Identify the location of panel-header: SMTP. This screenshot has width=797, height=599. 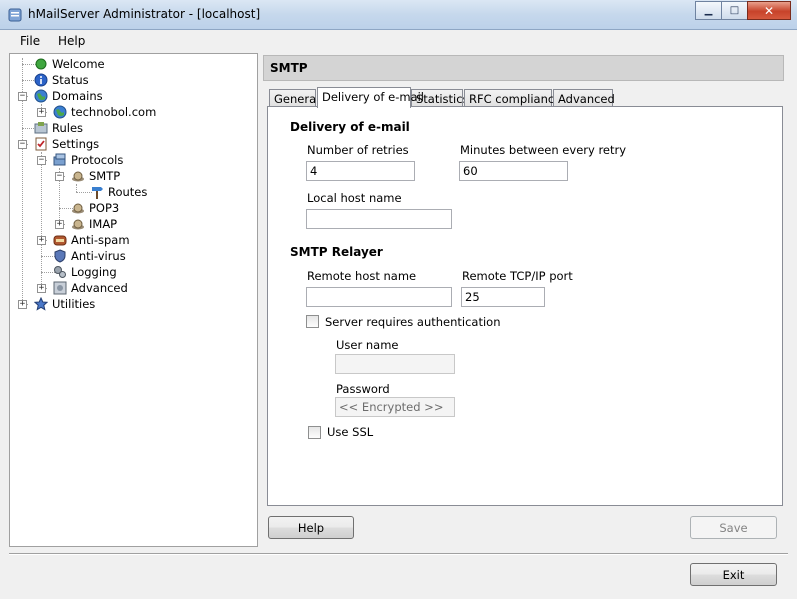
(523, 68).